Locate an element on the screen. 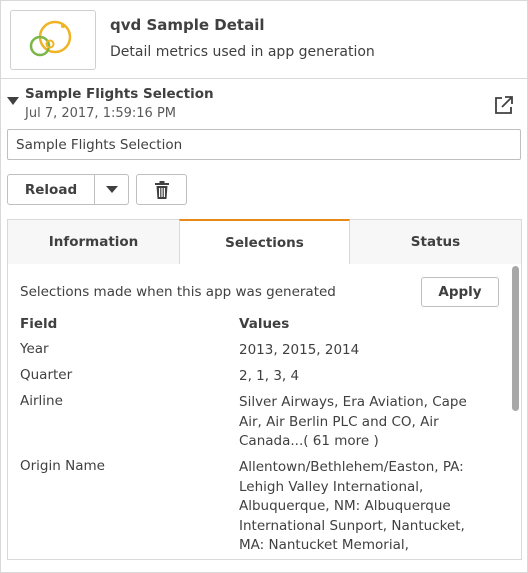 This screenshot has height=573, width=528. field-name: Airline is located at coordinates (41, 401).